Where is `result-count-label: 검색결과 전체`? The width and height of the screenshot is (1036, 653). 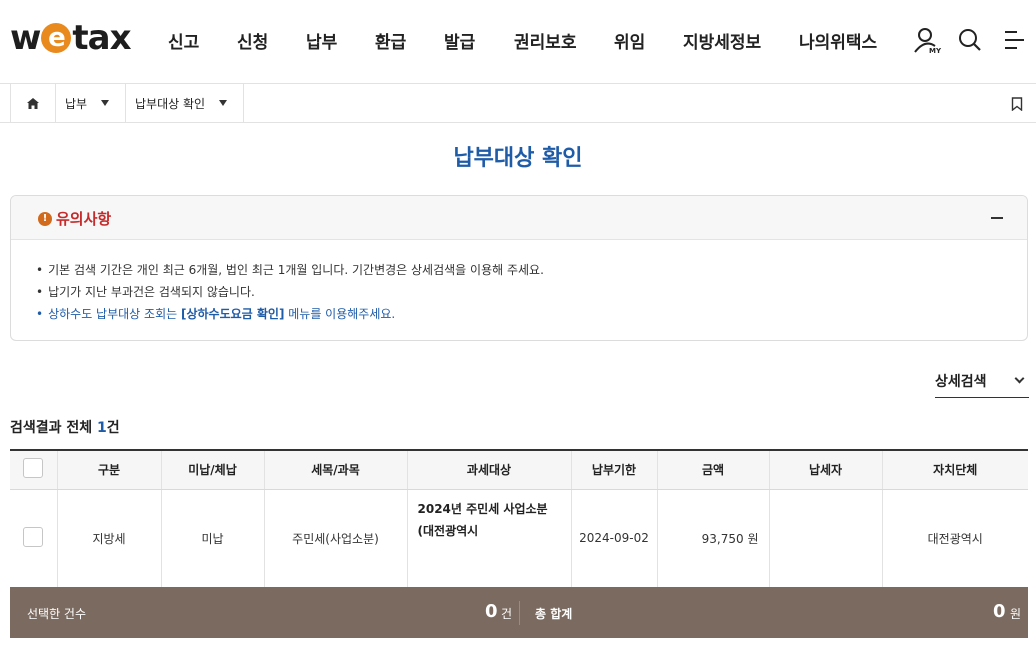 result-count-label: 검색결과 전체 is located at coordinates (54, 428).